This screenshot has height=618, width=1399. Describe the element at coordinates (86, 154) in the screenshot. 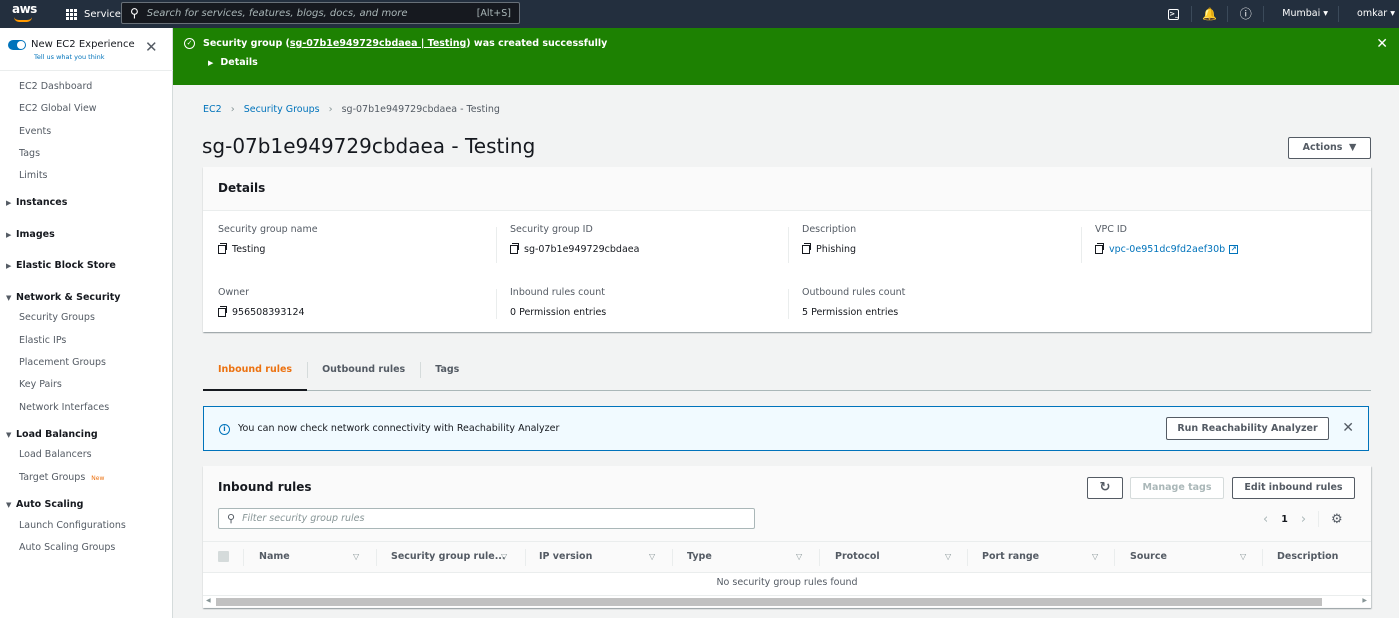

I see `sidebar-item-tags: Tags` at that location.